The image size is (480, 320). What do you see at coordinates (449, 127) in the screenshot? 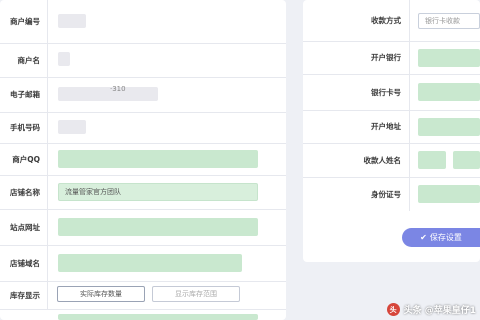
I see `bank-address-input-redacted` at bounding box center [449, 127].